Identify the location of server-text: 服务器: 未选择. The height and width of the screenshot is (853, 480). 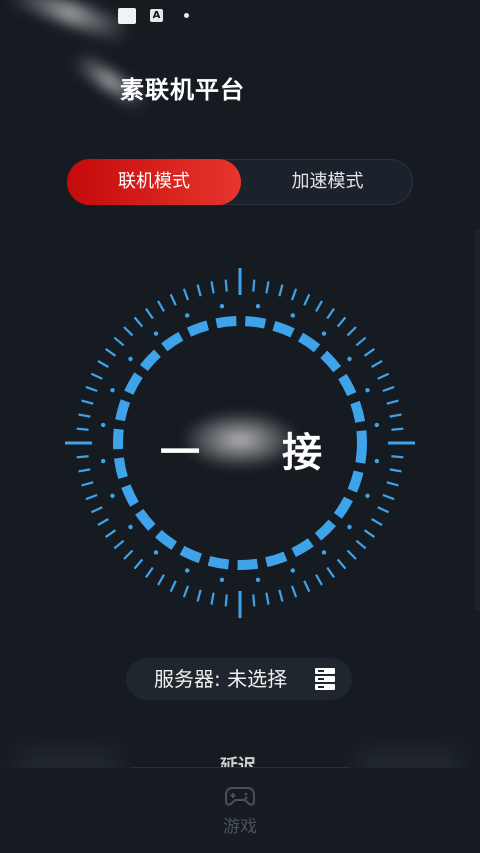
(220, 679).